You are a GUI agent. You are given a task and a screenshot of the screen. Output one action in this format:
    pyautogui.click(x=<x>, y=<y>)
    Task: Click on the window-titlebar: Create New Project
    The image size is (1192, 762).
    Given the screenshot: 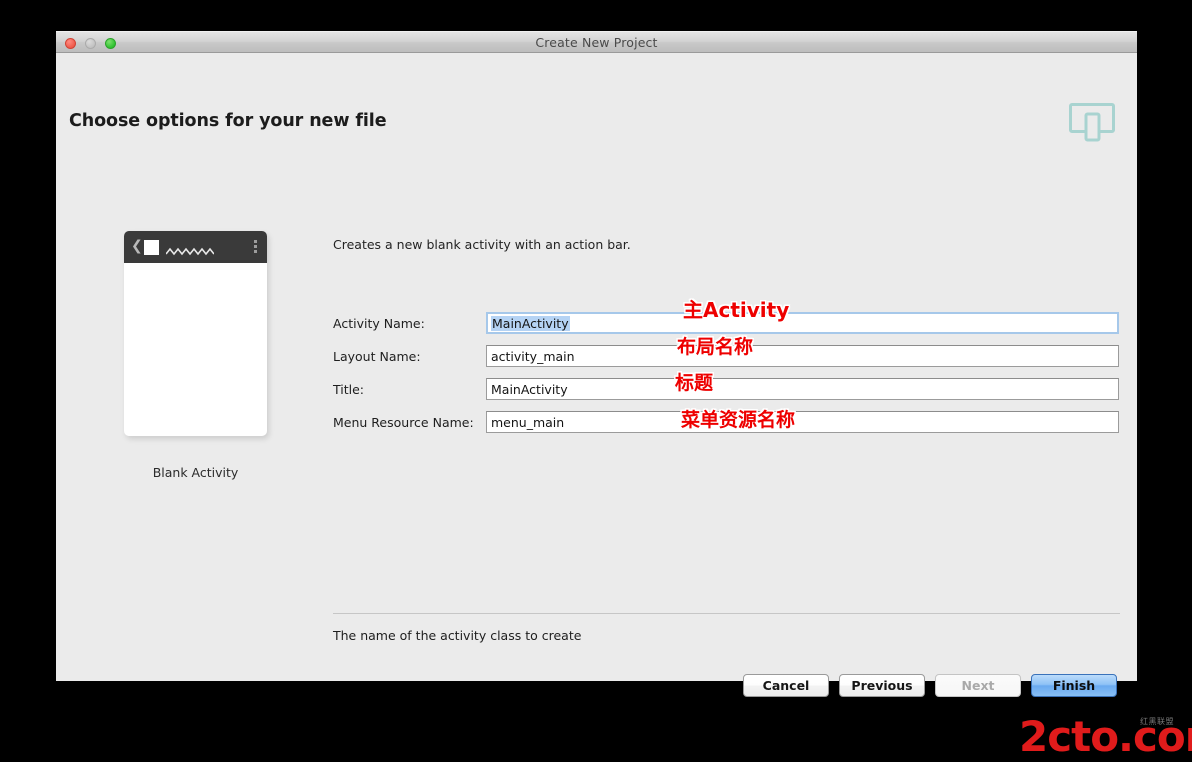 What is the action you would take?
    pyautogui.click(x=596, y=42)
    